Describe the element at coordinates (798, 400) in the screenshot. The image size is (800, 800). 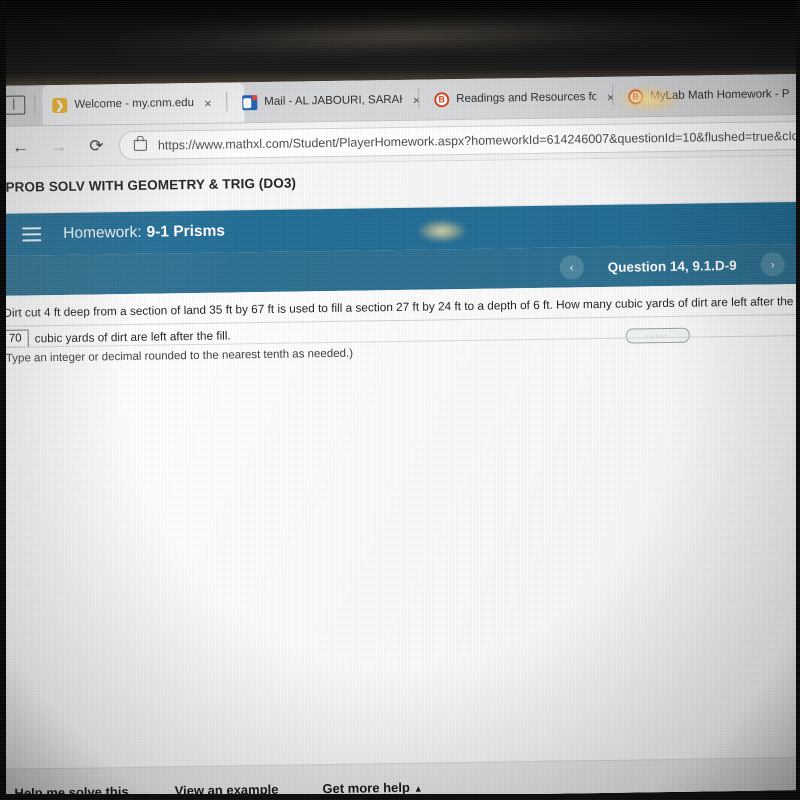
I see `laptop-bezel-right` at that location.